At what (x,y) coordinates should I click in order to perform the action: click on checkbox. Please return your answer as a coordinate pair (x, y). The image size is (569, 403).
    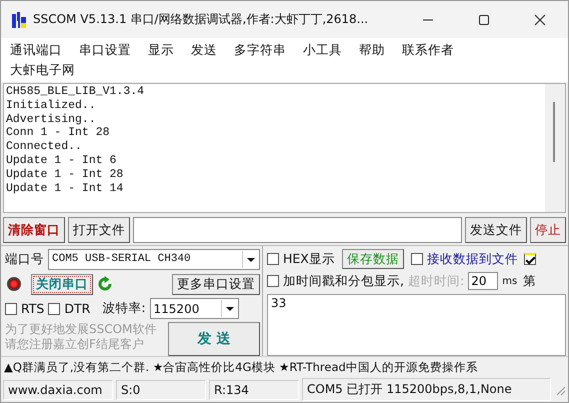
    Looking at the image, I should click on (530, 259).